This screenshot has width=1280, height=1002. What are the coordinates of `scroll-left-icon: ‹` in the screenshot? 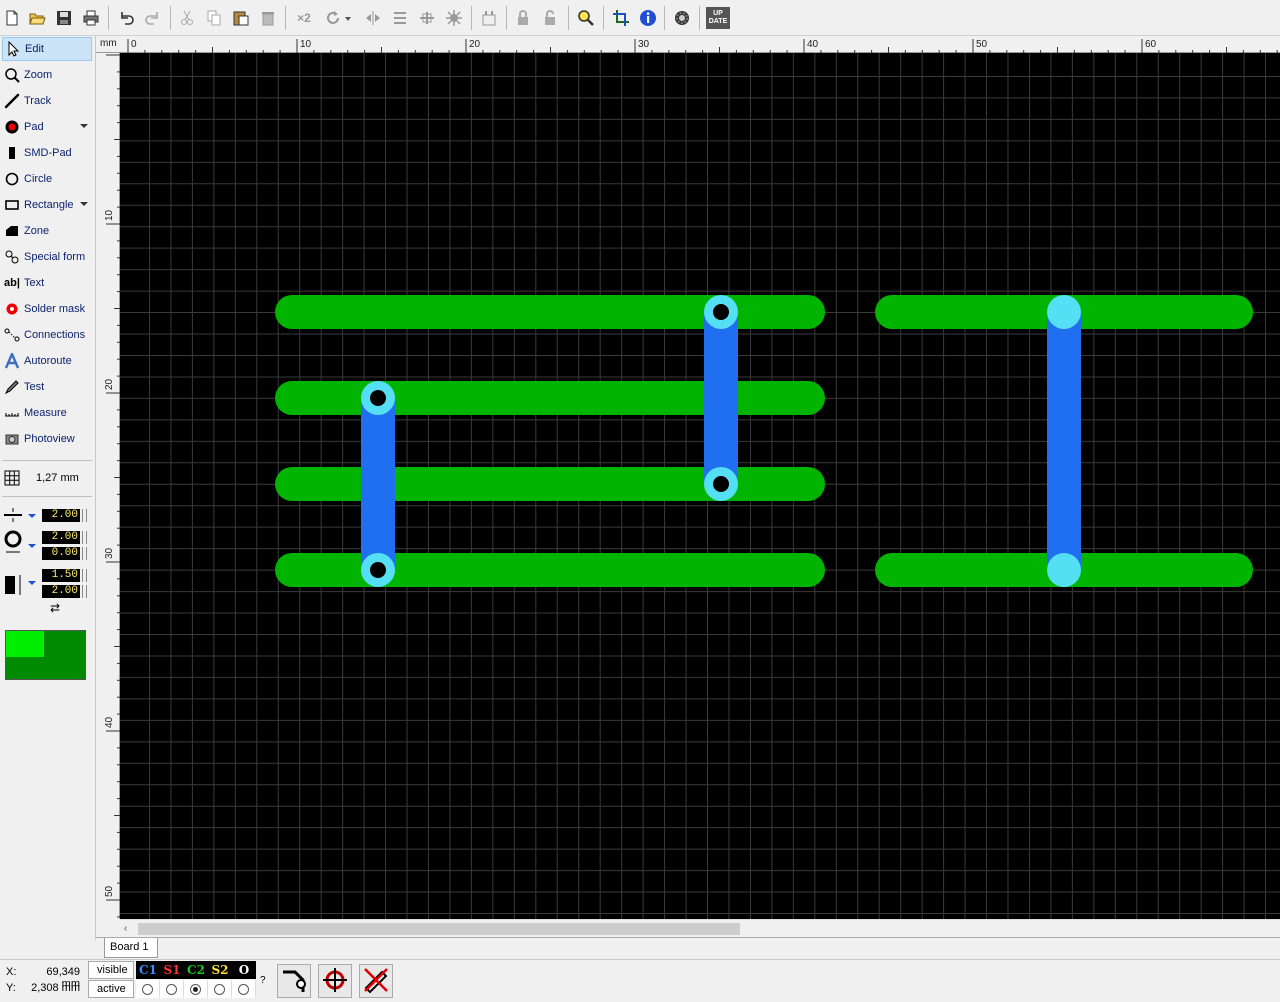 It's located at (129, 929).